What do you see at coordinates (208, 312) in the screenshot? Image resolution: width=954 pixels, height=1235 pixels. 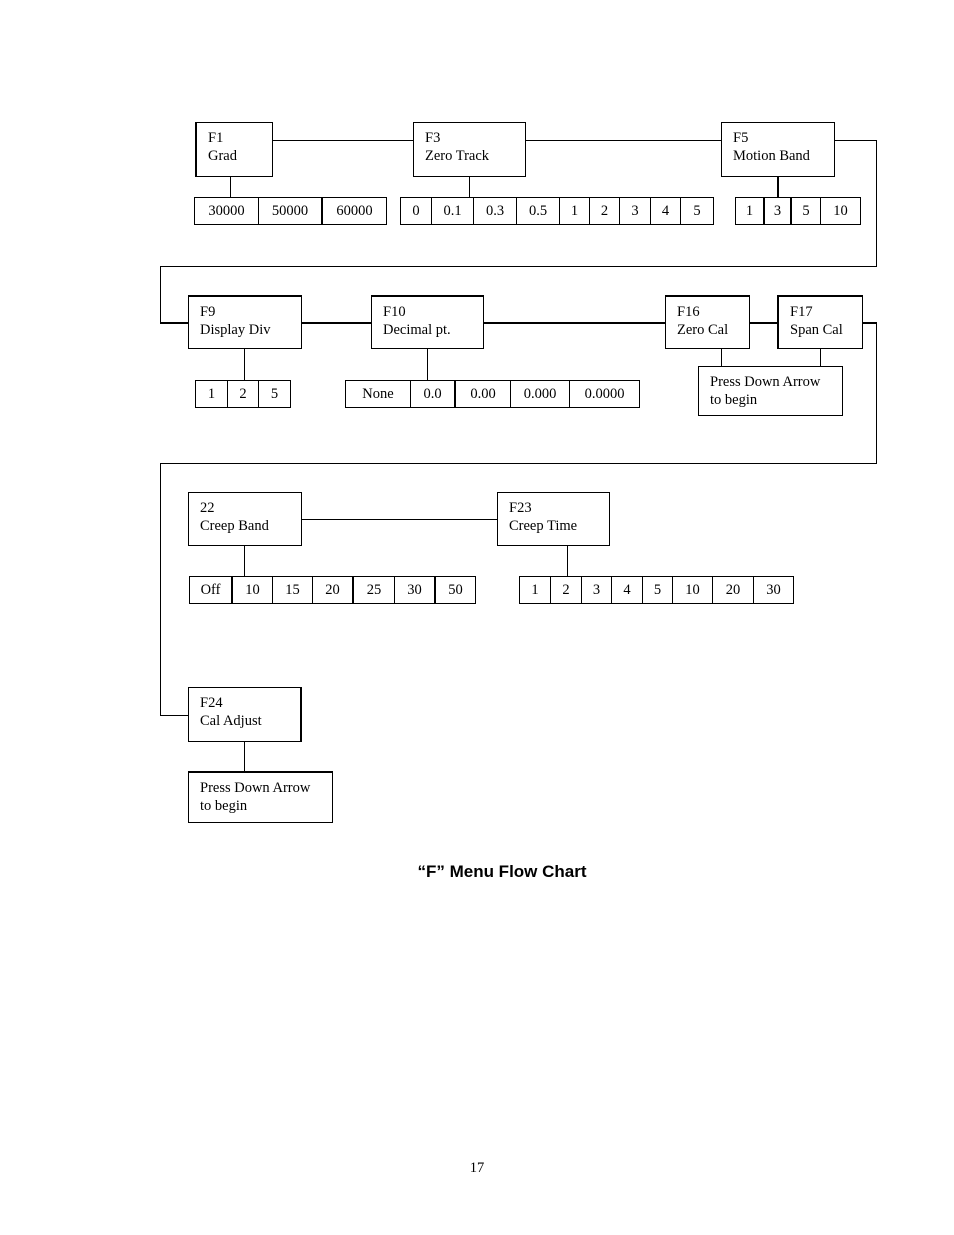 I see `node-code: F9` at bounding box center [208, 312].